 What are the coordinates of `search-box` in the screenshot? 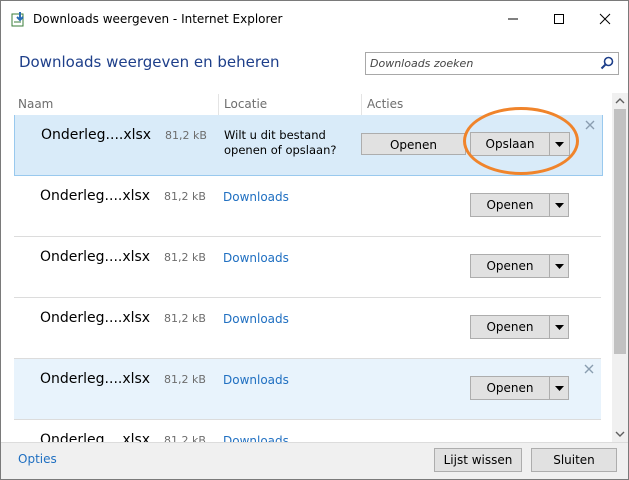 It's located at (492, 63).